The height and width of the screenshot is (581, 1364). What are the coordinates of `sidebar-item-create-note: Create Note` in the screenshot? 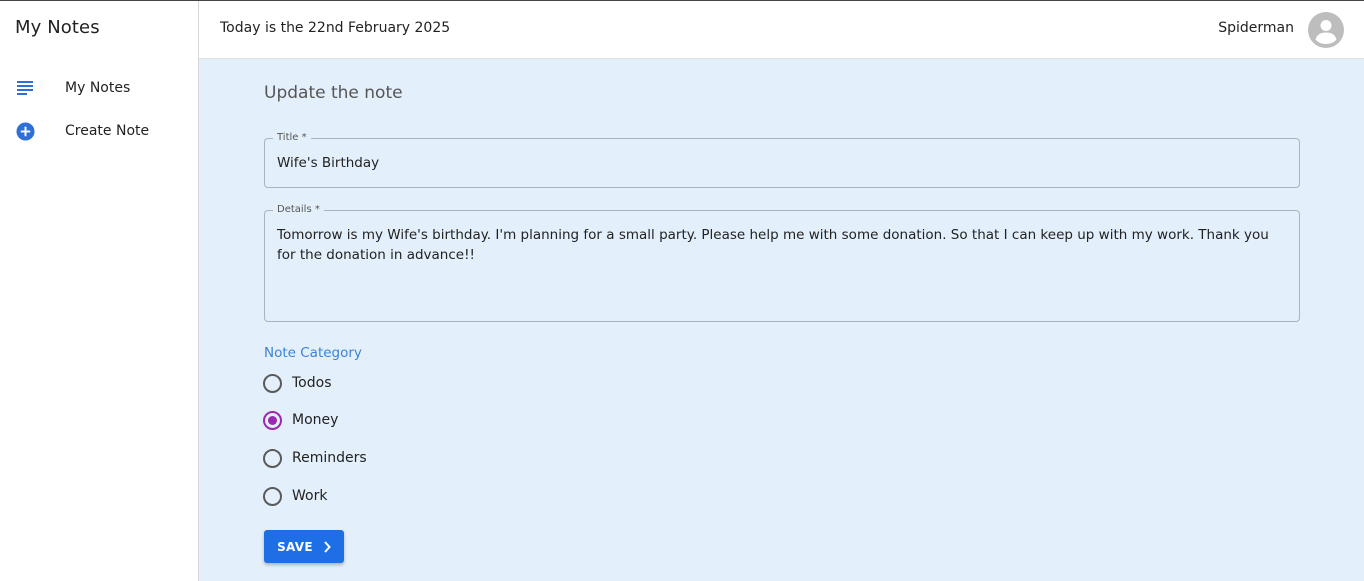 It's located at (99, 131).